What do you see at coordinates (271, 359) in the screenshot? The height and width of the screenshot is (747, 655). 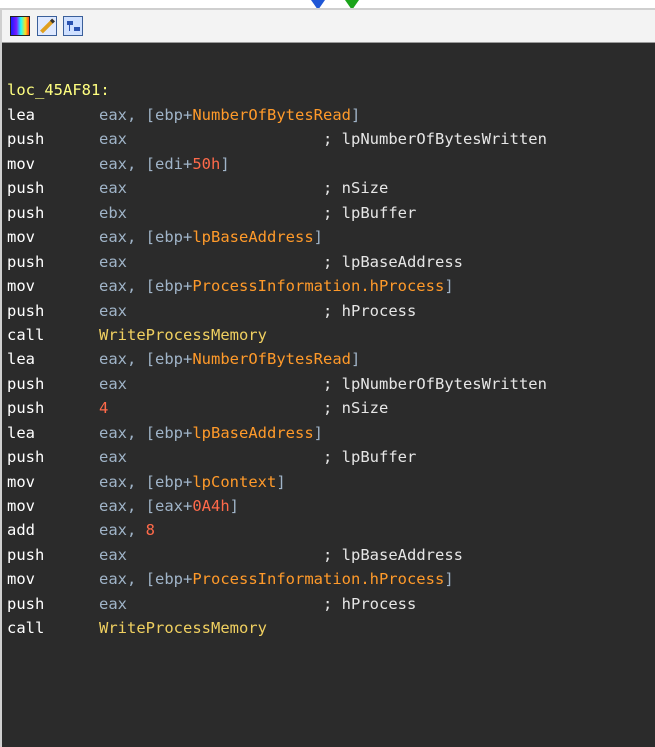 I see `operand-token: NumberOfBytesRead` at bounding box center [271, 359].